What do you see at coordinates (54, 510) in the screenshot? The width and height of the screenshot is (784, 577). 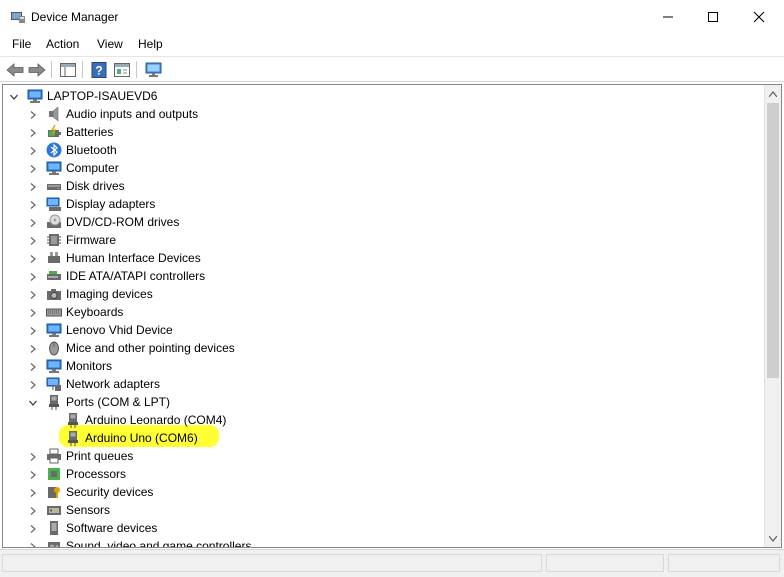 I see `sensor-icon` at bounding box center [54, 510].